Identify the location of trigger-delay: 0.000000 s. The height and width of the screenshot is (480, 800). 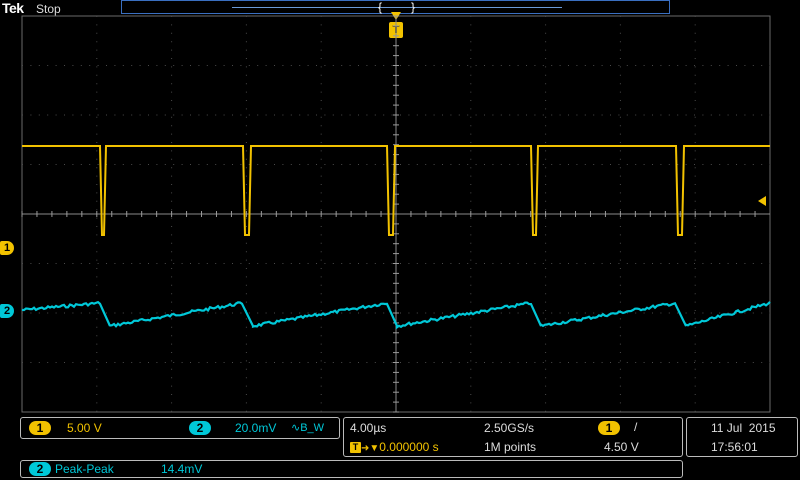
(409, 447).